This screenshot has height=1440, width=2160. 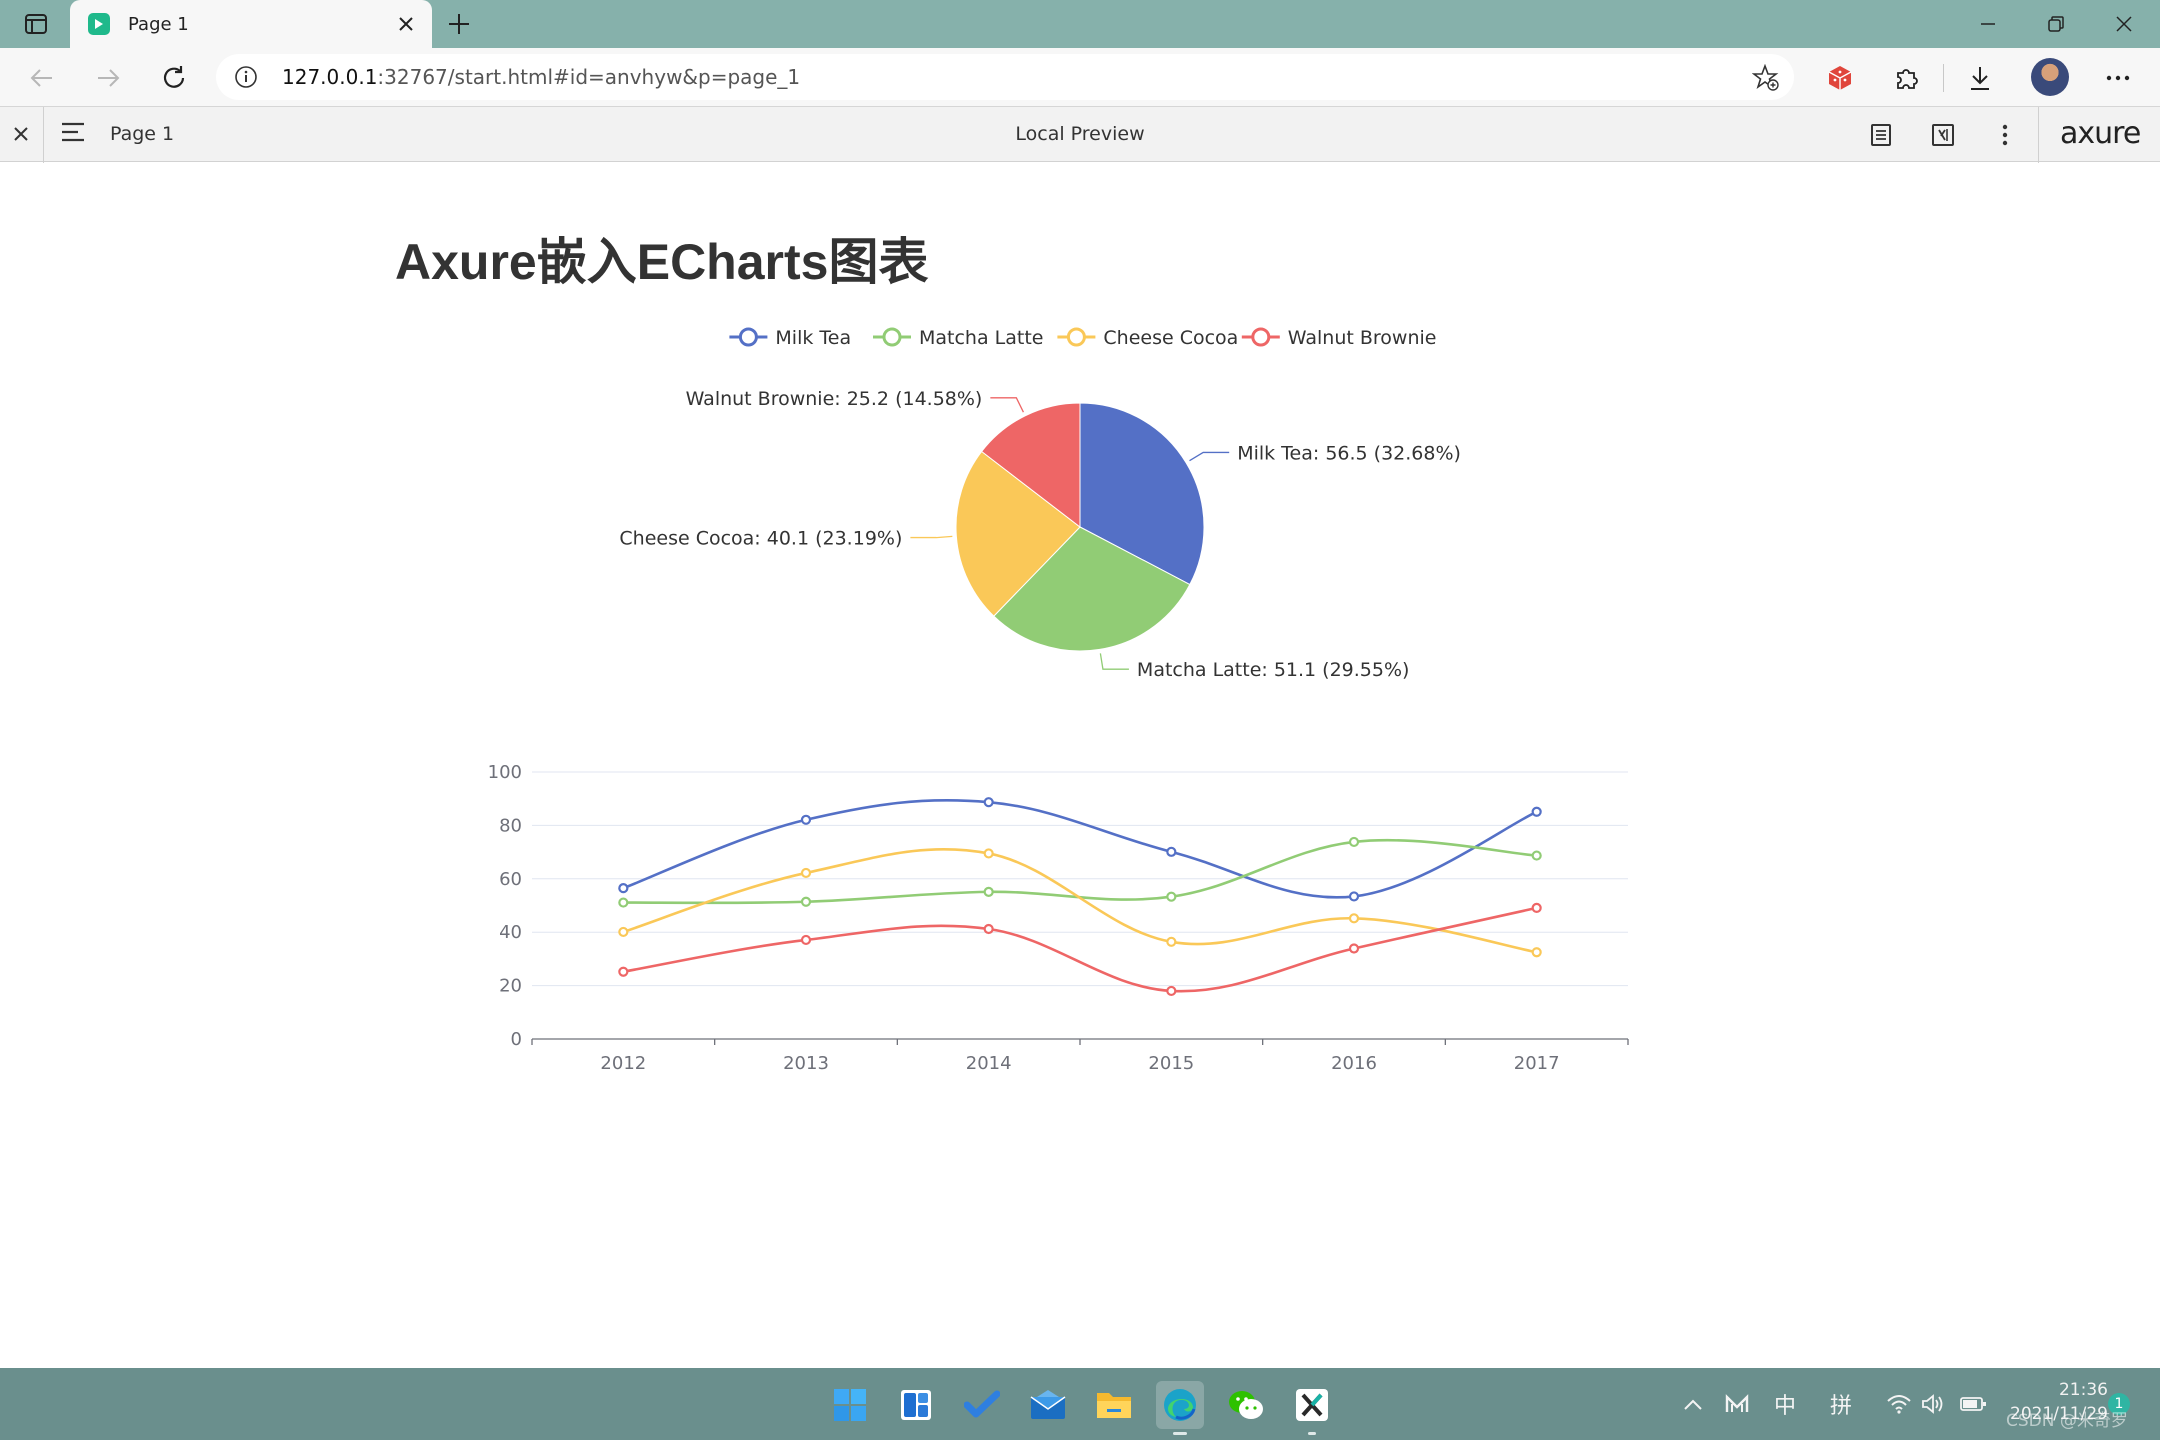 What do you see at coordinates (813, 338) in the screenshot?
I see `legend-milk-tea-label: Milk Tea` at bounding box center [813, 338].